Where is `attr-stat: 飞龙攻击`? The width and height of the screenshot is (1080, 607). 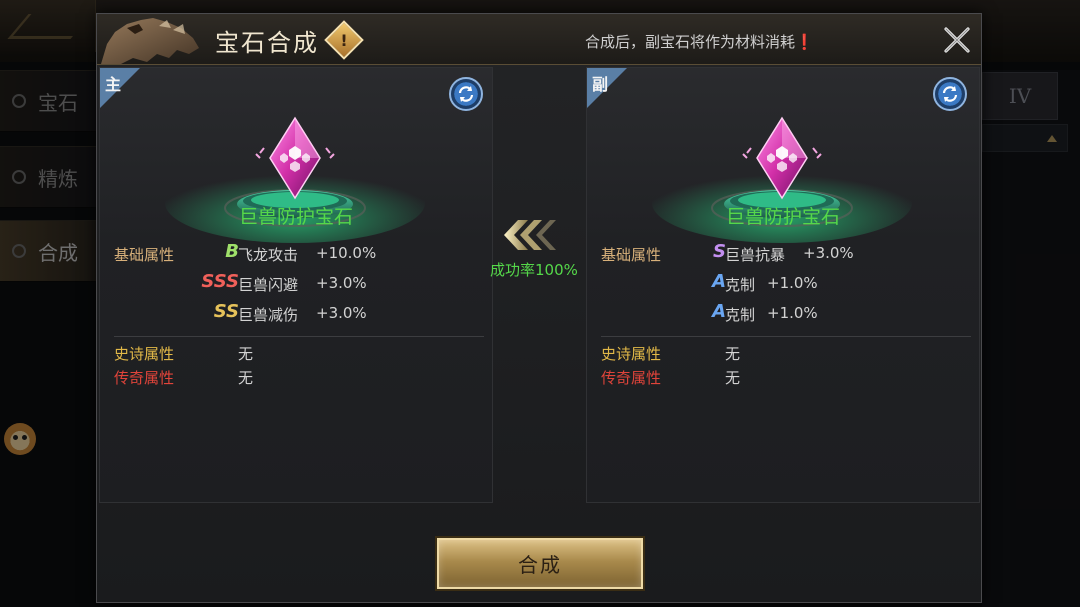 attr-stat: 飞龙攻击 is located at coordinates (268, 255).